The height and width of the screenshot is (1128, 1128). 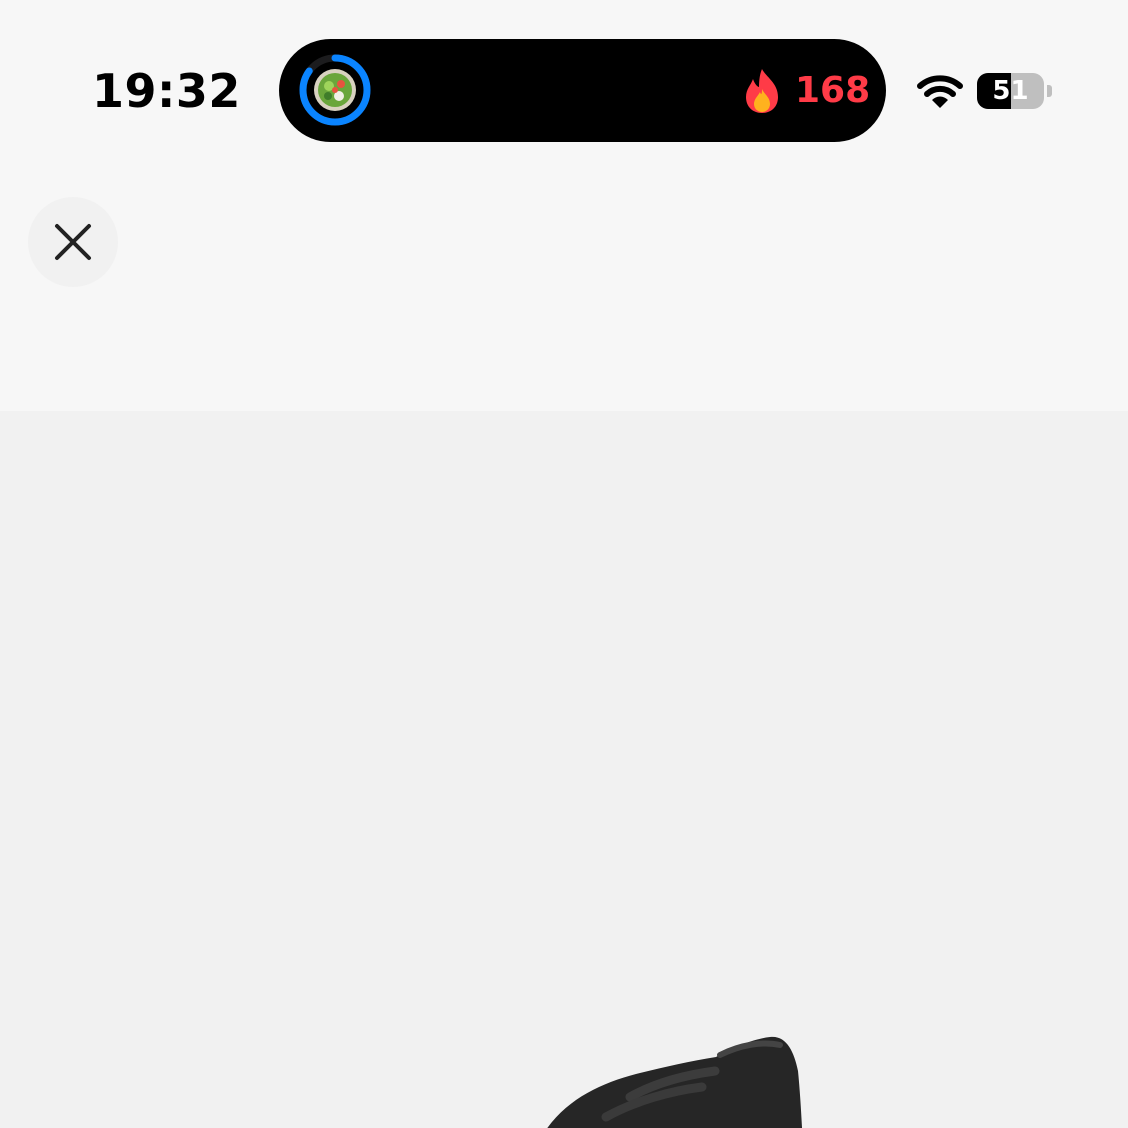 I want to click on status-time: 19:32, so click(x=166, y=91).